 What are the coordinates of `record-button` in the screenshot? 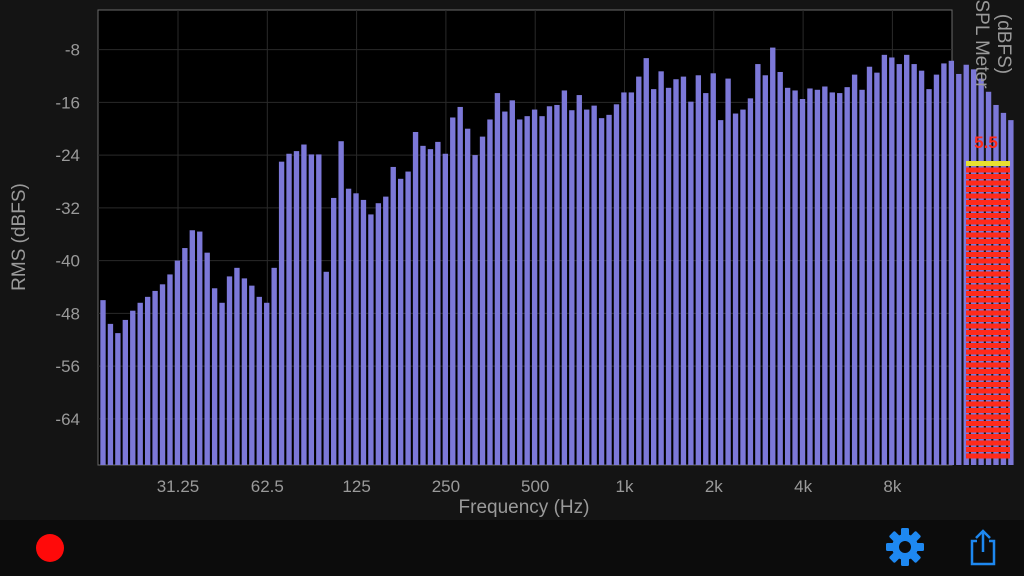 It's located at (50, 548).